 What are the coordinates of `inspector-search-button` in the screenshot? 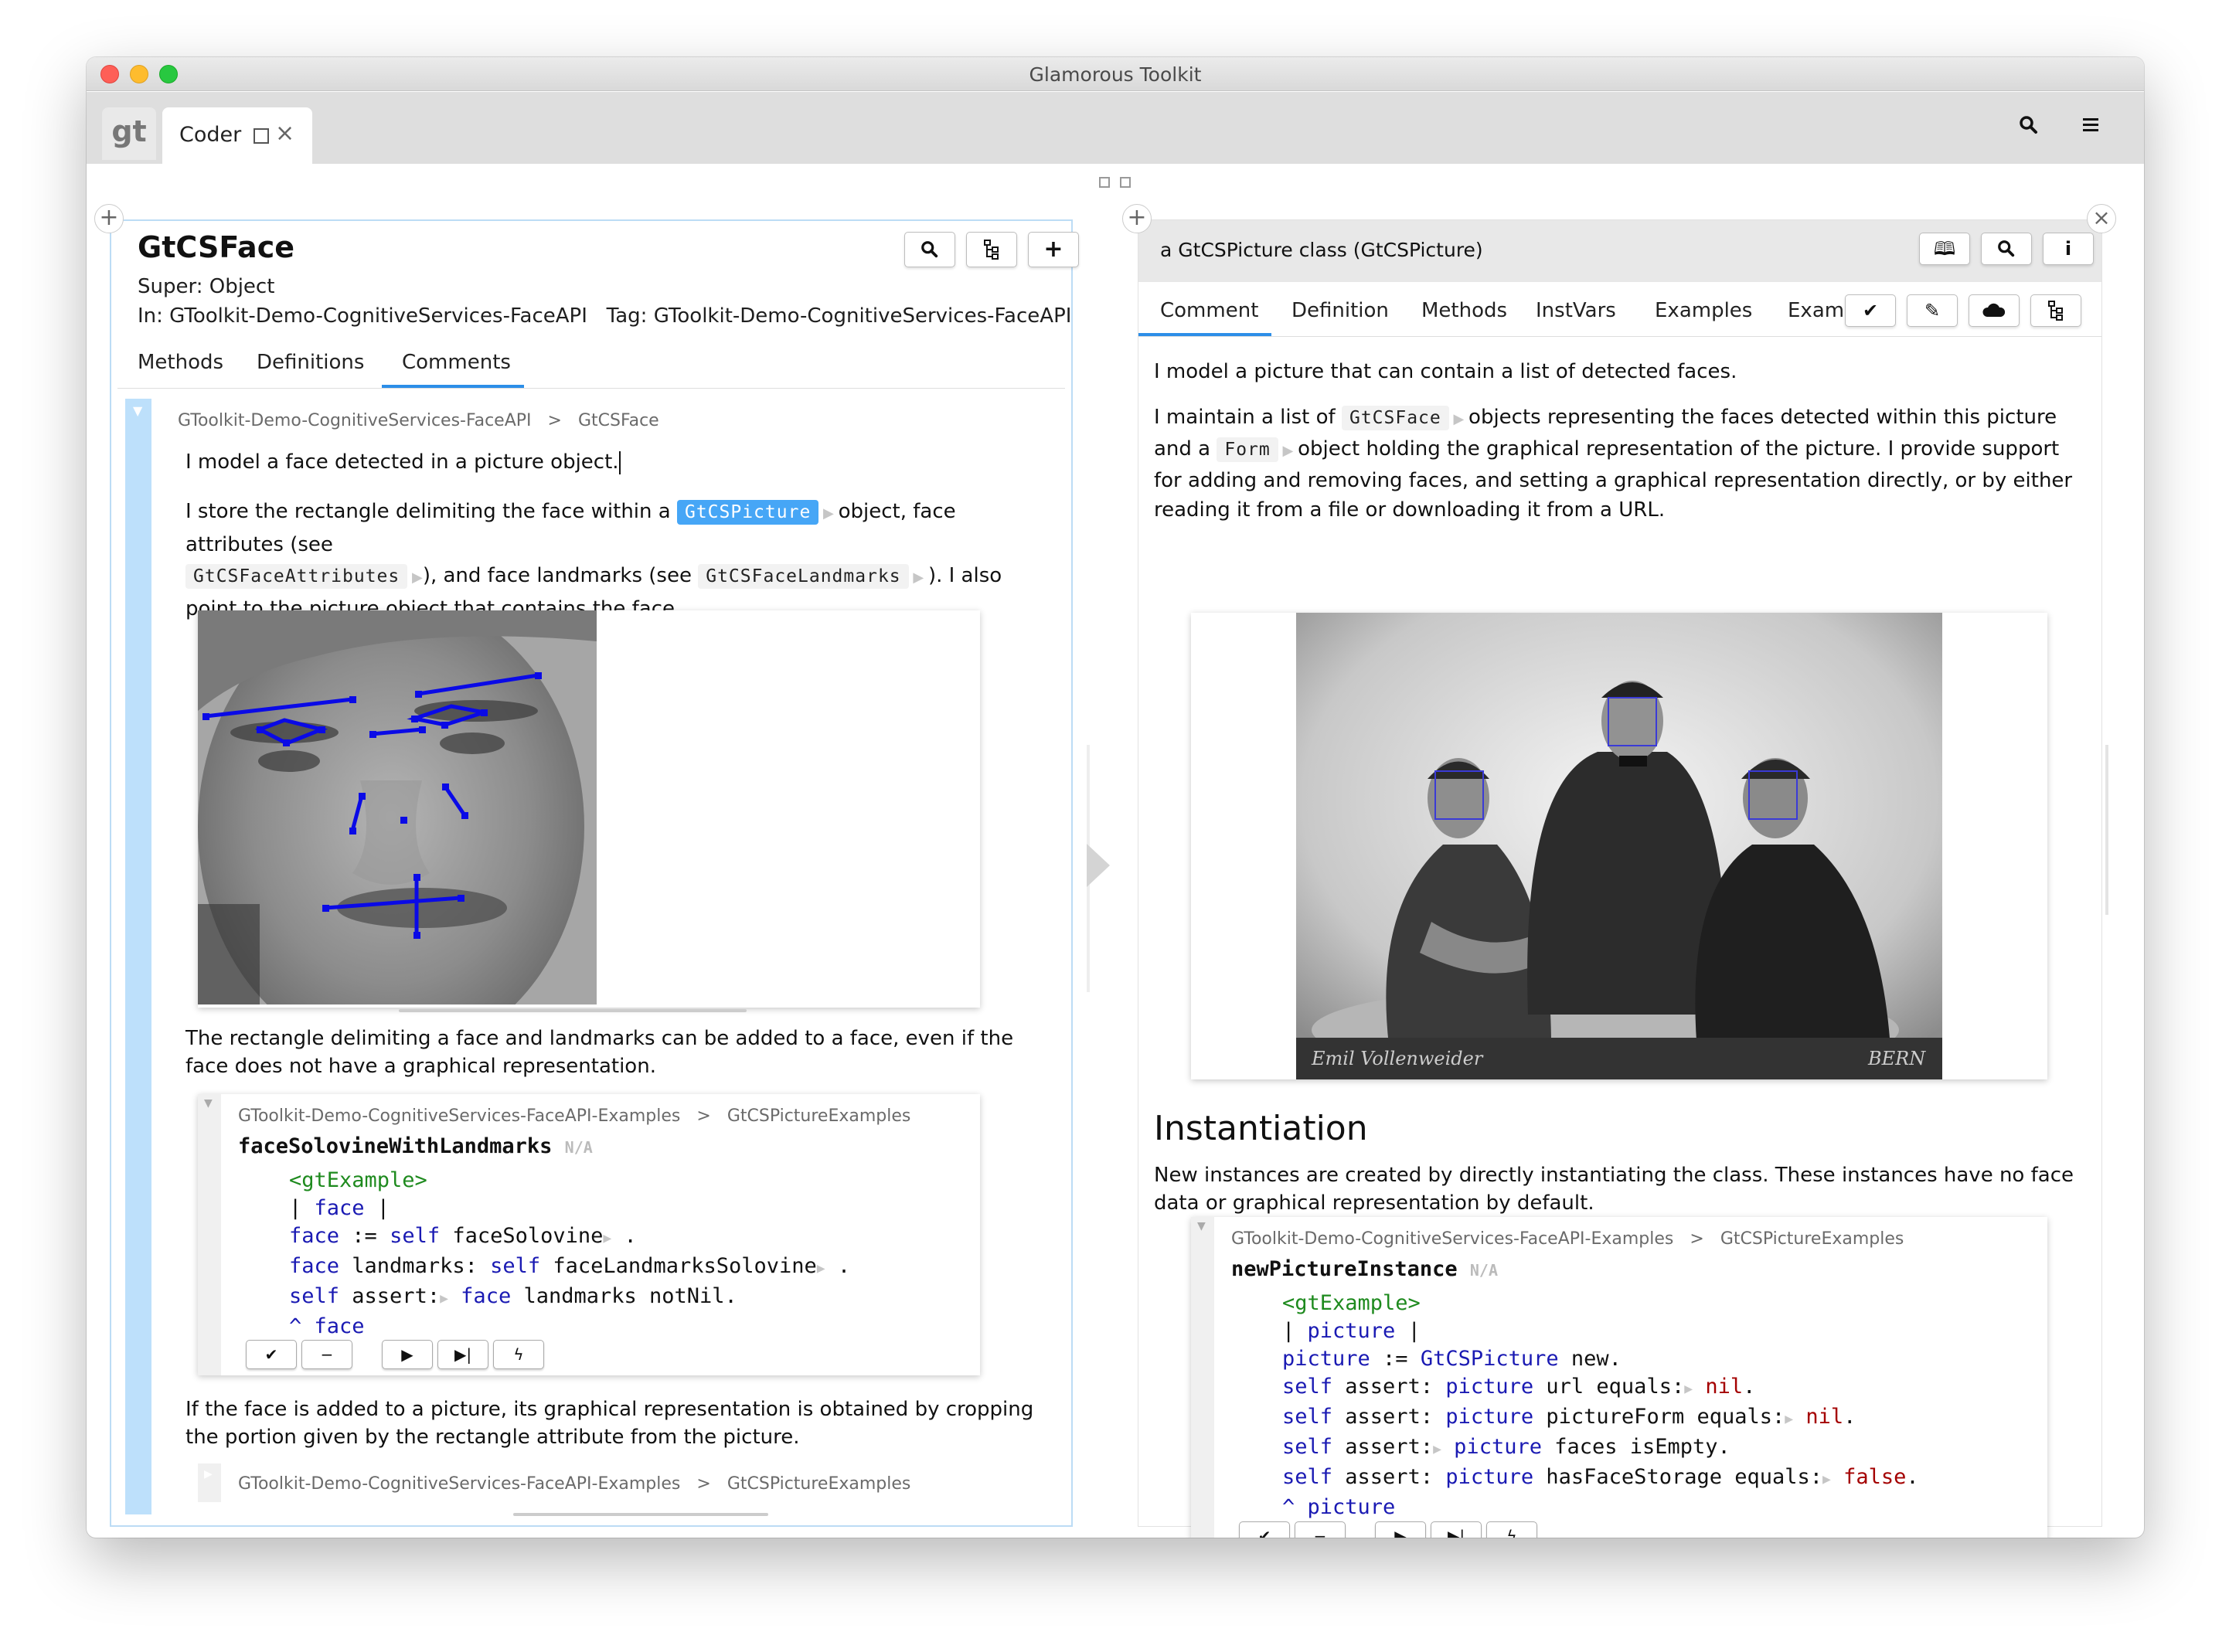 It's located at (2006, 249).